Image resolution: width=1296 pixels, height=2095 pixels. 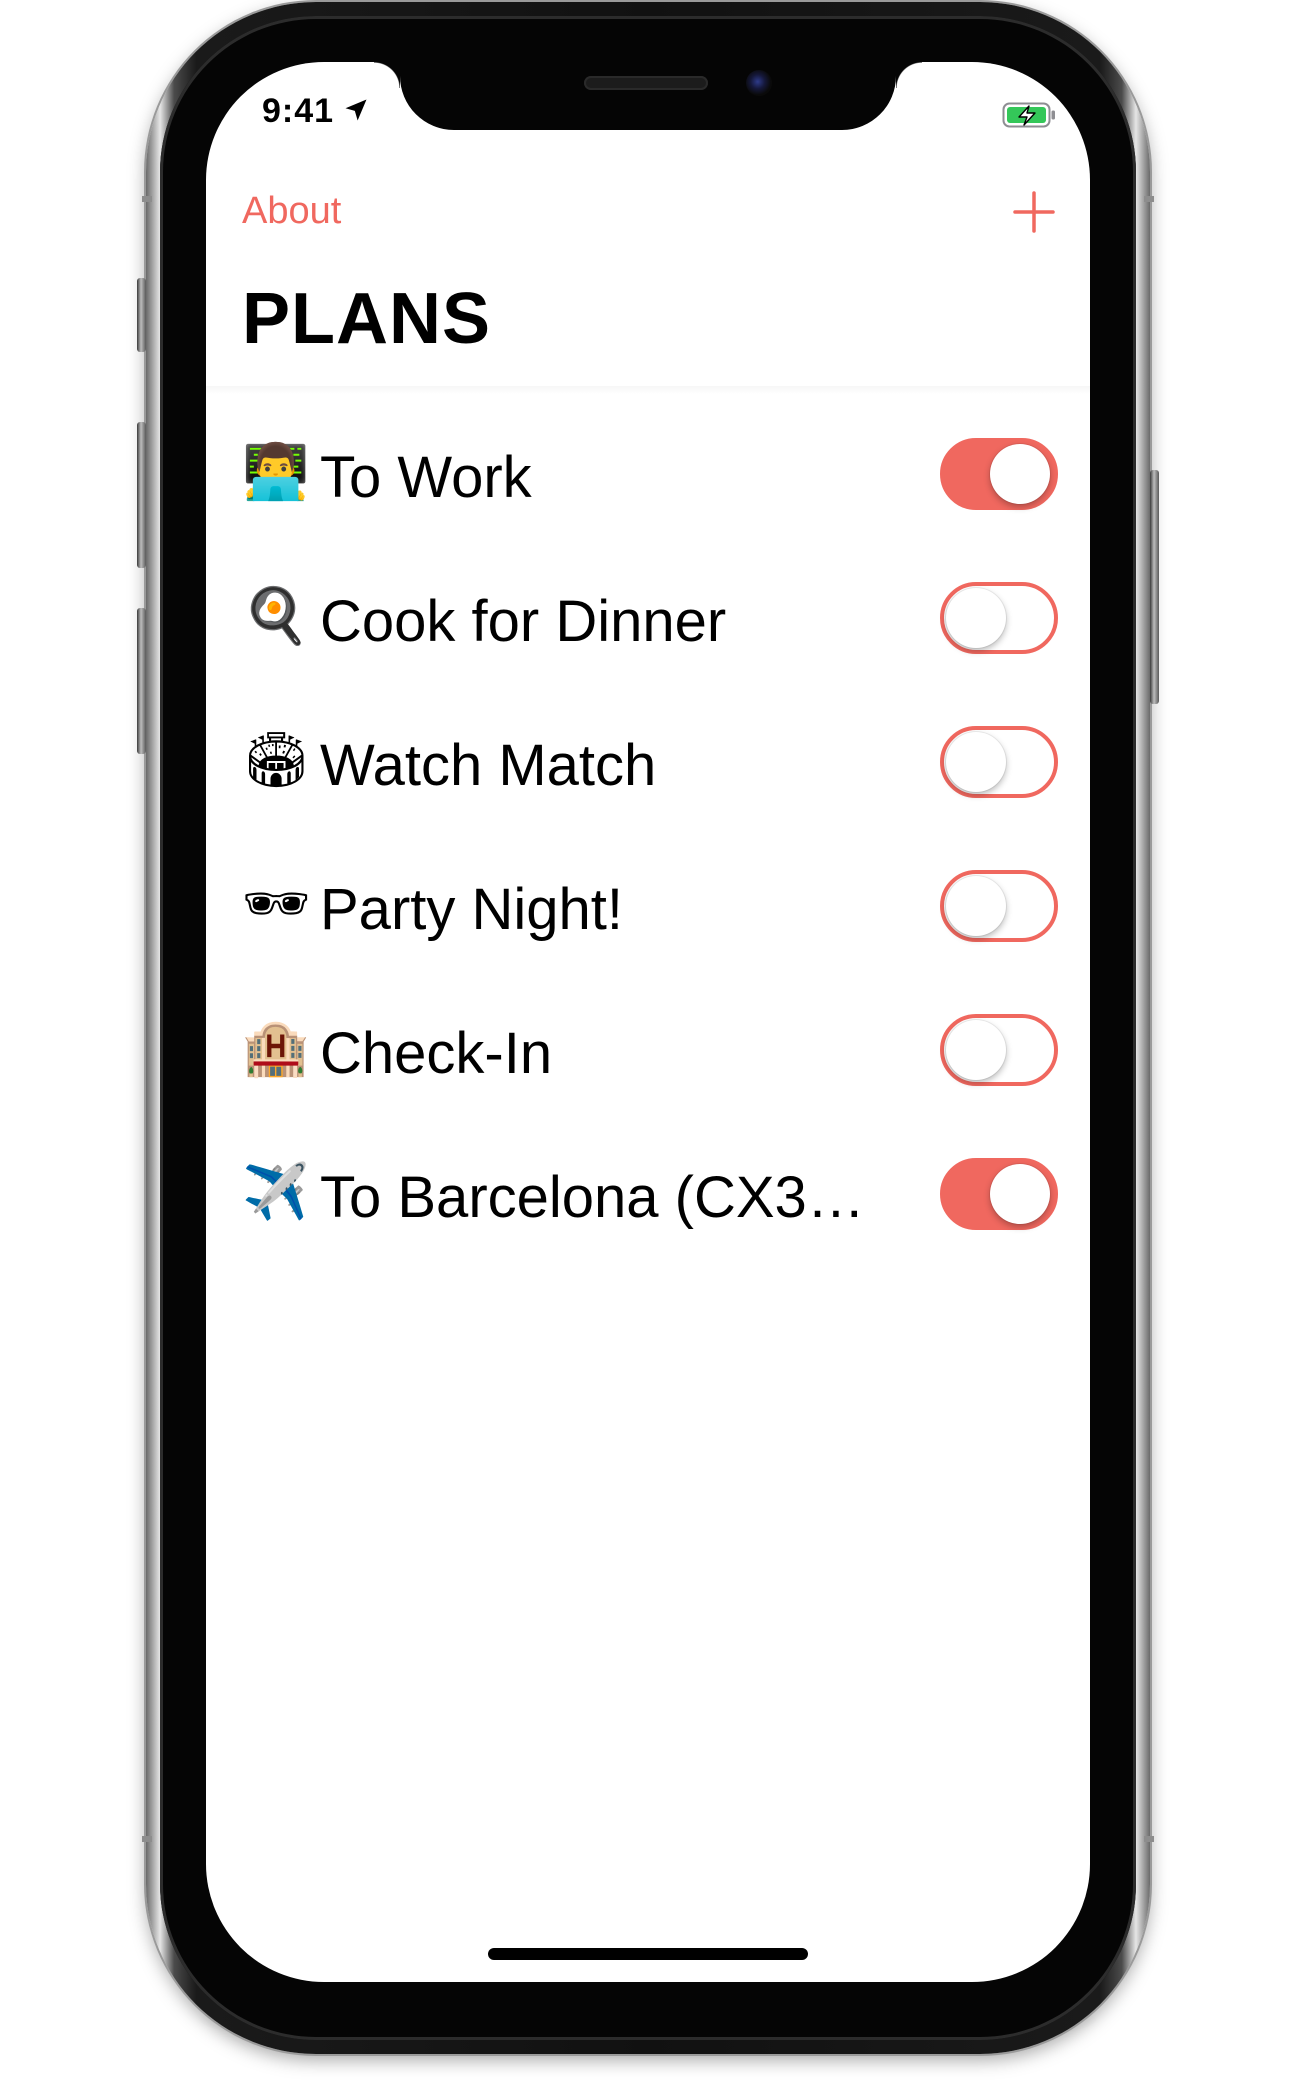 I want to click on header-divider, so click(x=648, y=390).